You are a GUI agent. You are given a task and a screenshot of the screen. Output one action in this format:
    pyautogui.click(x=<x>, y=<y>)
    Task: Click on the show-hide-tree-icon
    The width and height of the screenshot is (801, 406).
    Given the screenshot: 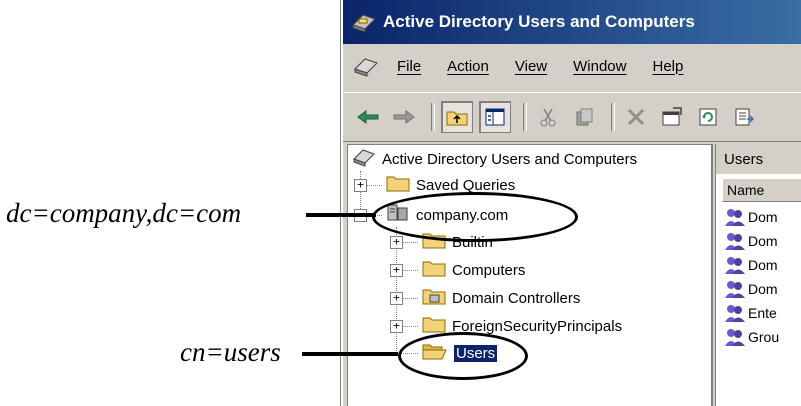 What is the action you would take?
    pyautogui.click(x=495, y=117)
    